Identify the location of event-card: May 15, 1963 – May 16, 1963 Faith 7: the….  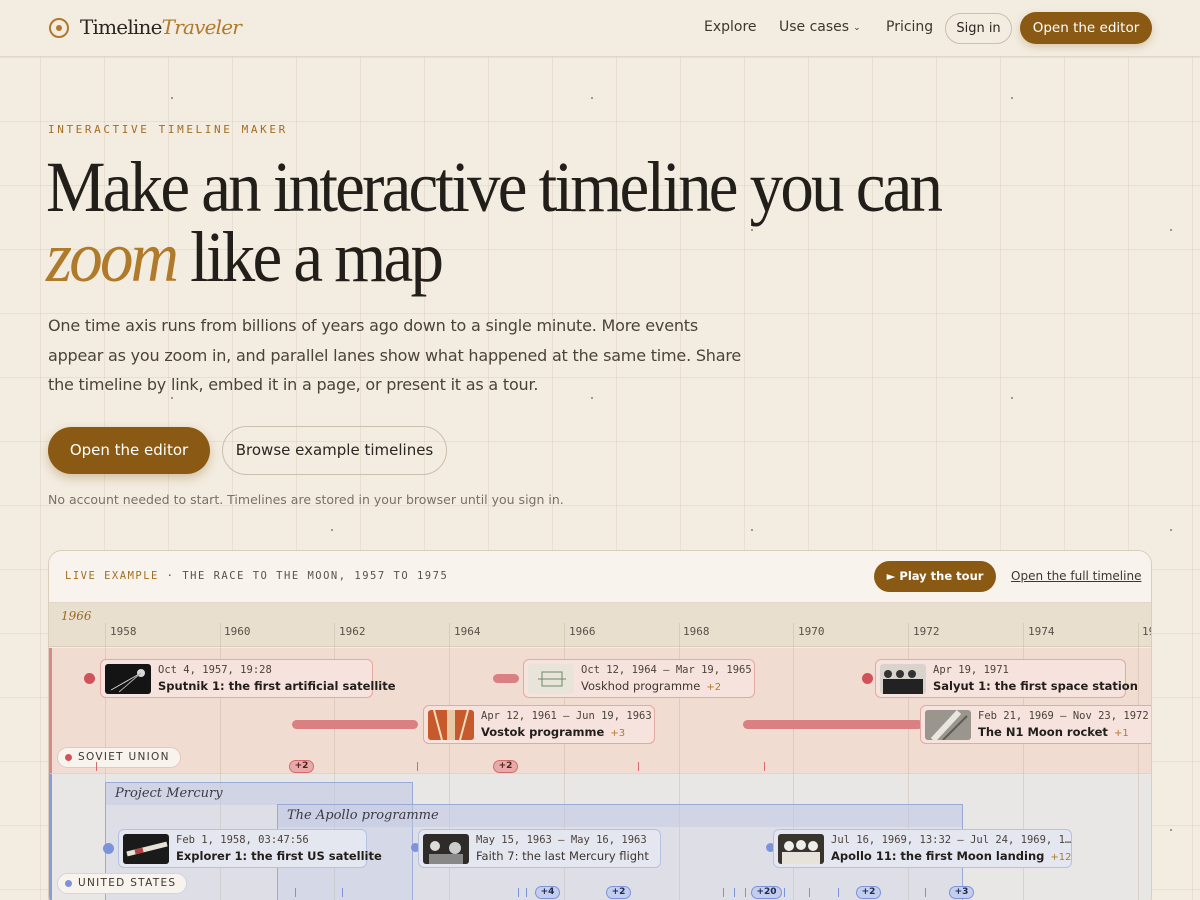
(539, 848).